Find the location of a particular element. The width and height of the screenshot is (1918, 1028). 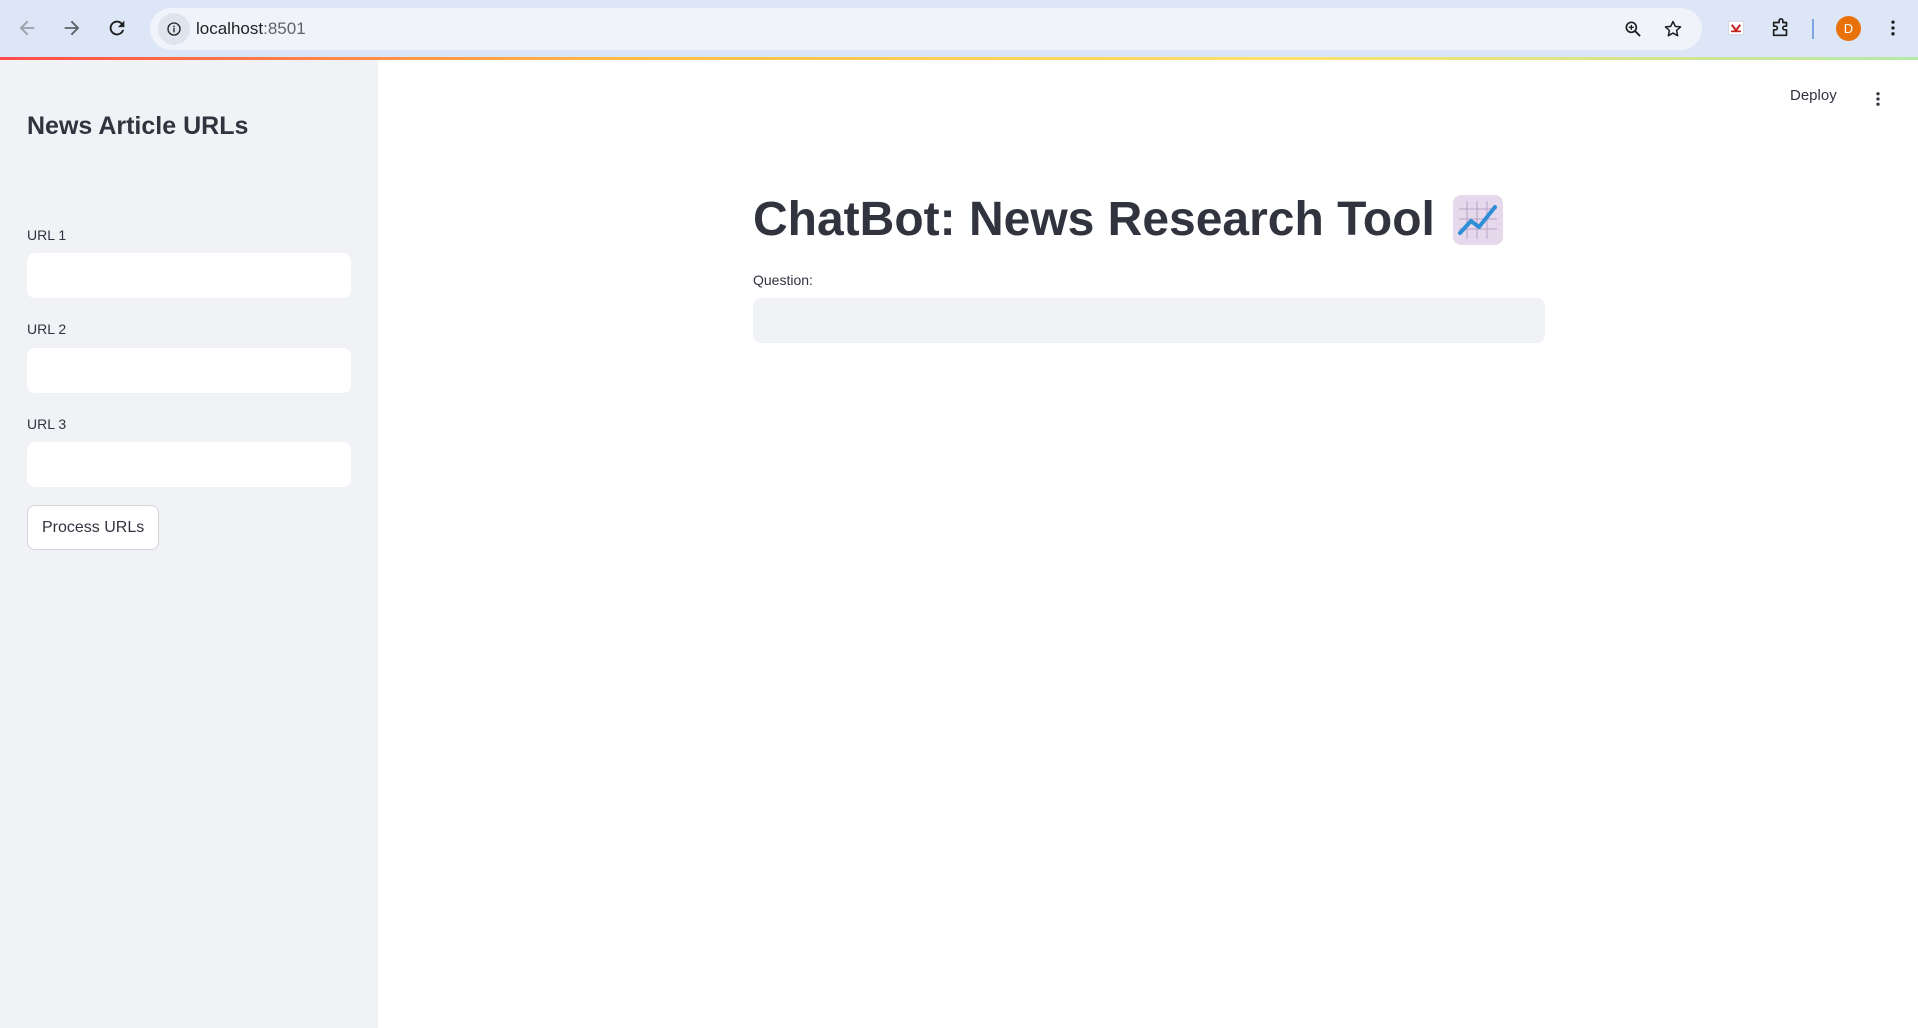

browser-toolbar: localhost:8501 D is located at coordinates (959, 28).